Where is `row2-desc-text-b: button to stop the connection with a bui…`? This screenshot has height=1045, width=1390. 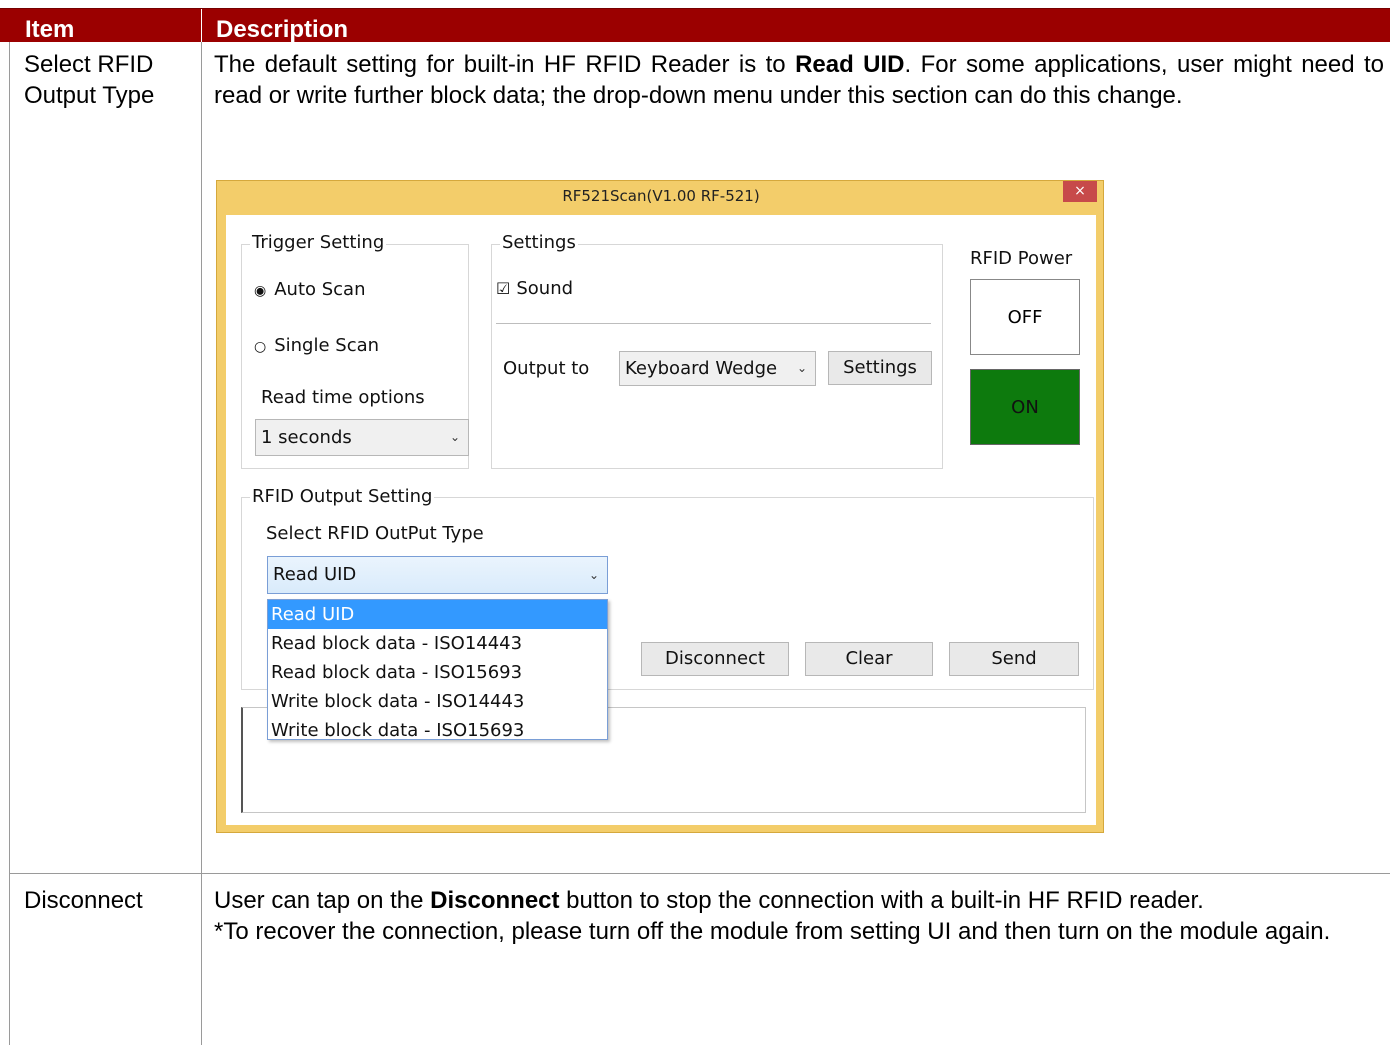
row2-desc-text-b: button to stop the connection with a bui… is located at coordinates (881, 900).